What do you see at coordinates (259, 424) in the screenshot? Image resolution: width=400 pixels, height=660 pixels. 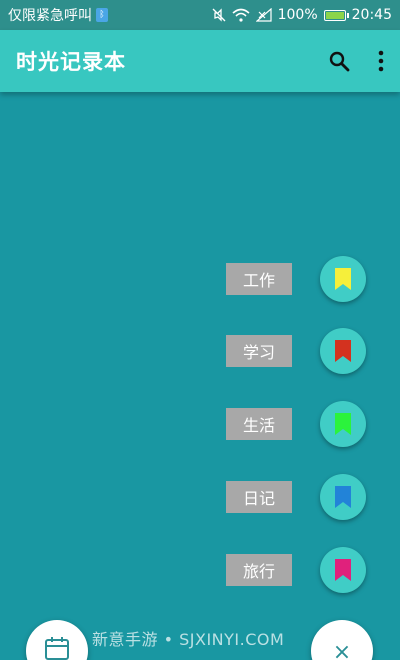 I see `tag-label: 生活` at bounding box center [259, 424].